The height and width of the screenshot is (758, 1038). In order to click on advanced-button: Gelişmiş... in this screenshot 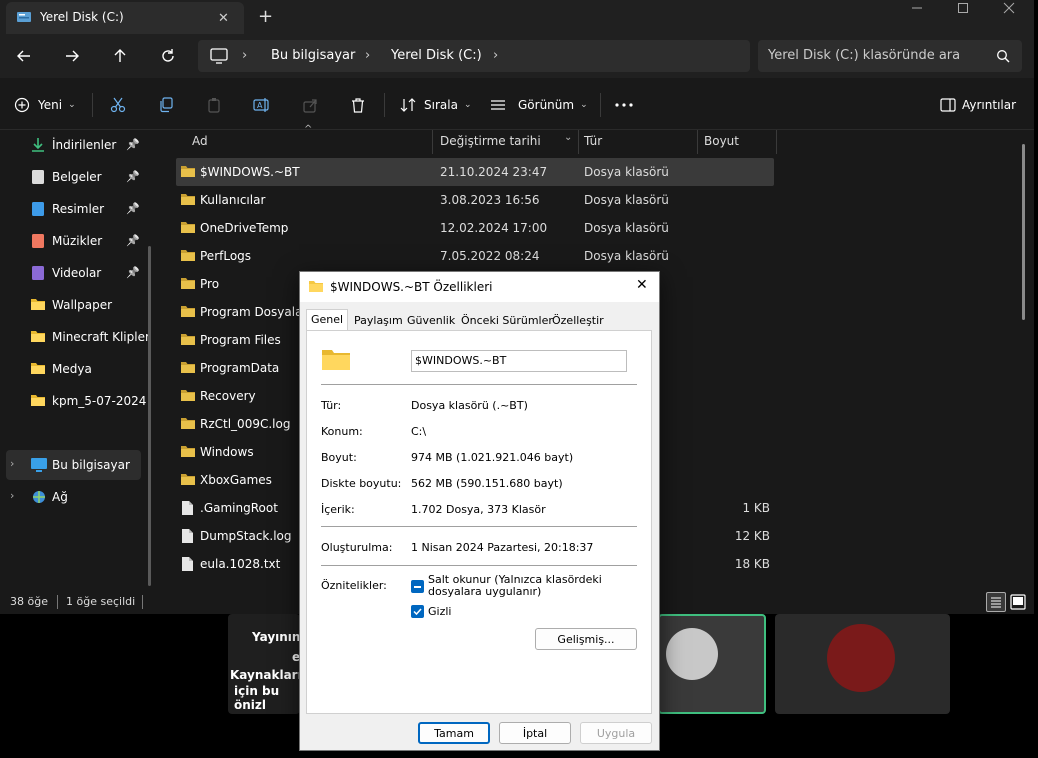, I will do `click(586, 639)`.